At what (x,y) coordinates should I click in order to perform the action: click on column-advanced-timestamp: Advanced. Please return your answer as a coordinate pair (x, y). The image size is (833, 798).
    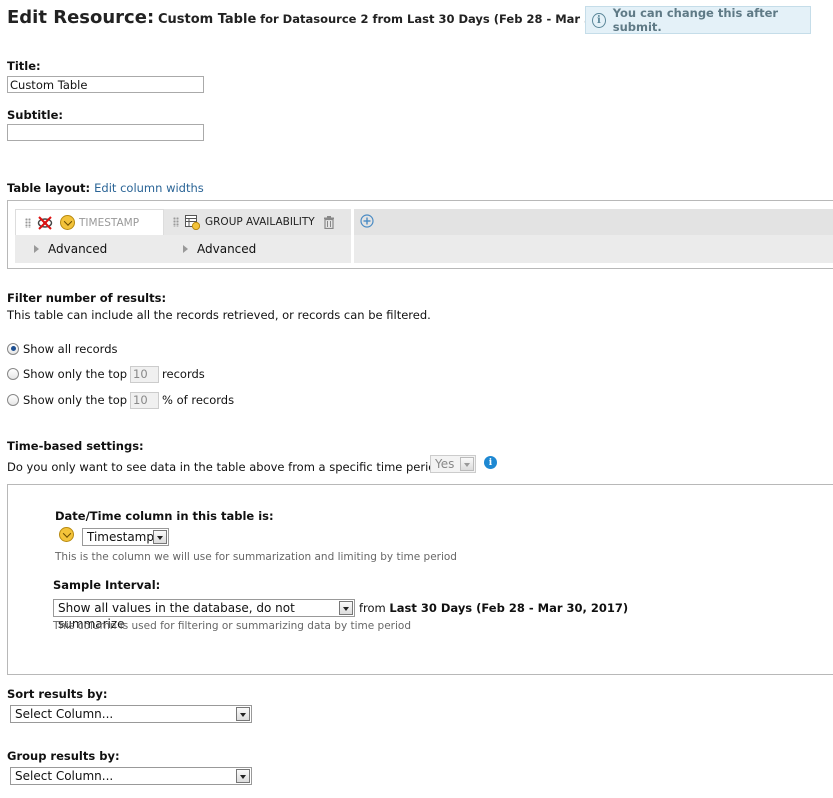
    Looking at the image, I should click on (89, 249).